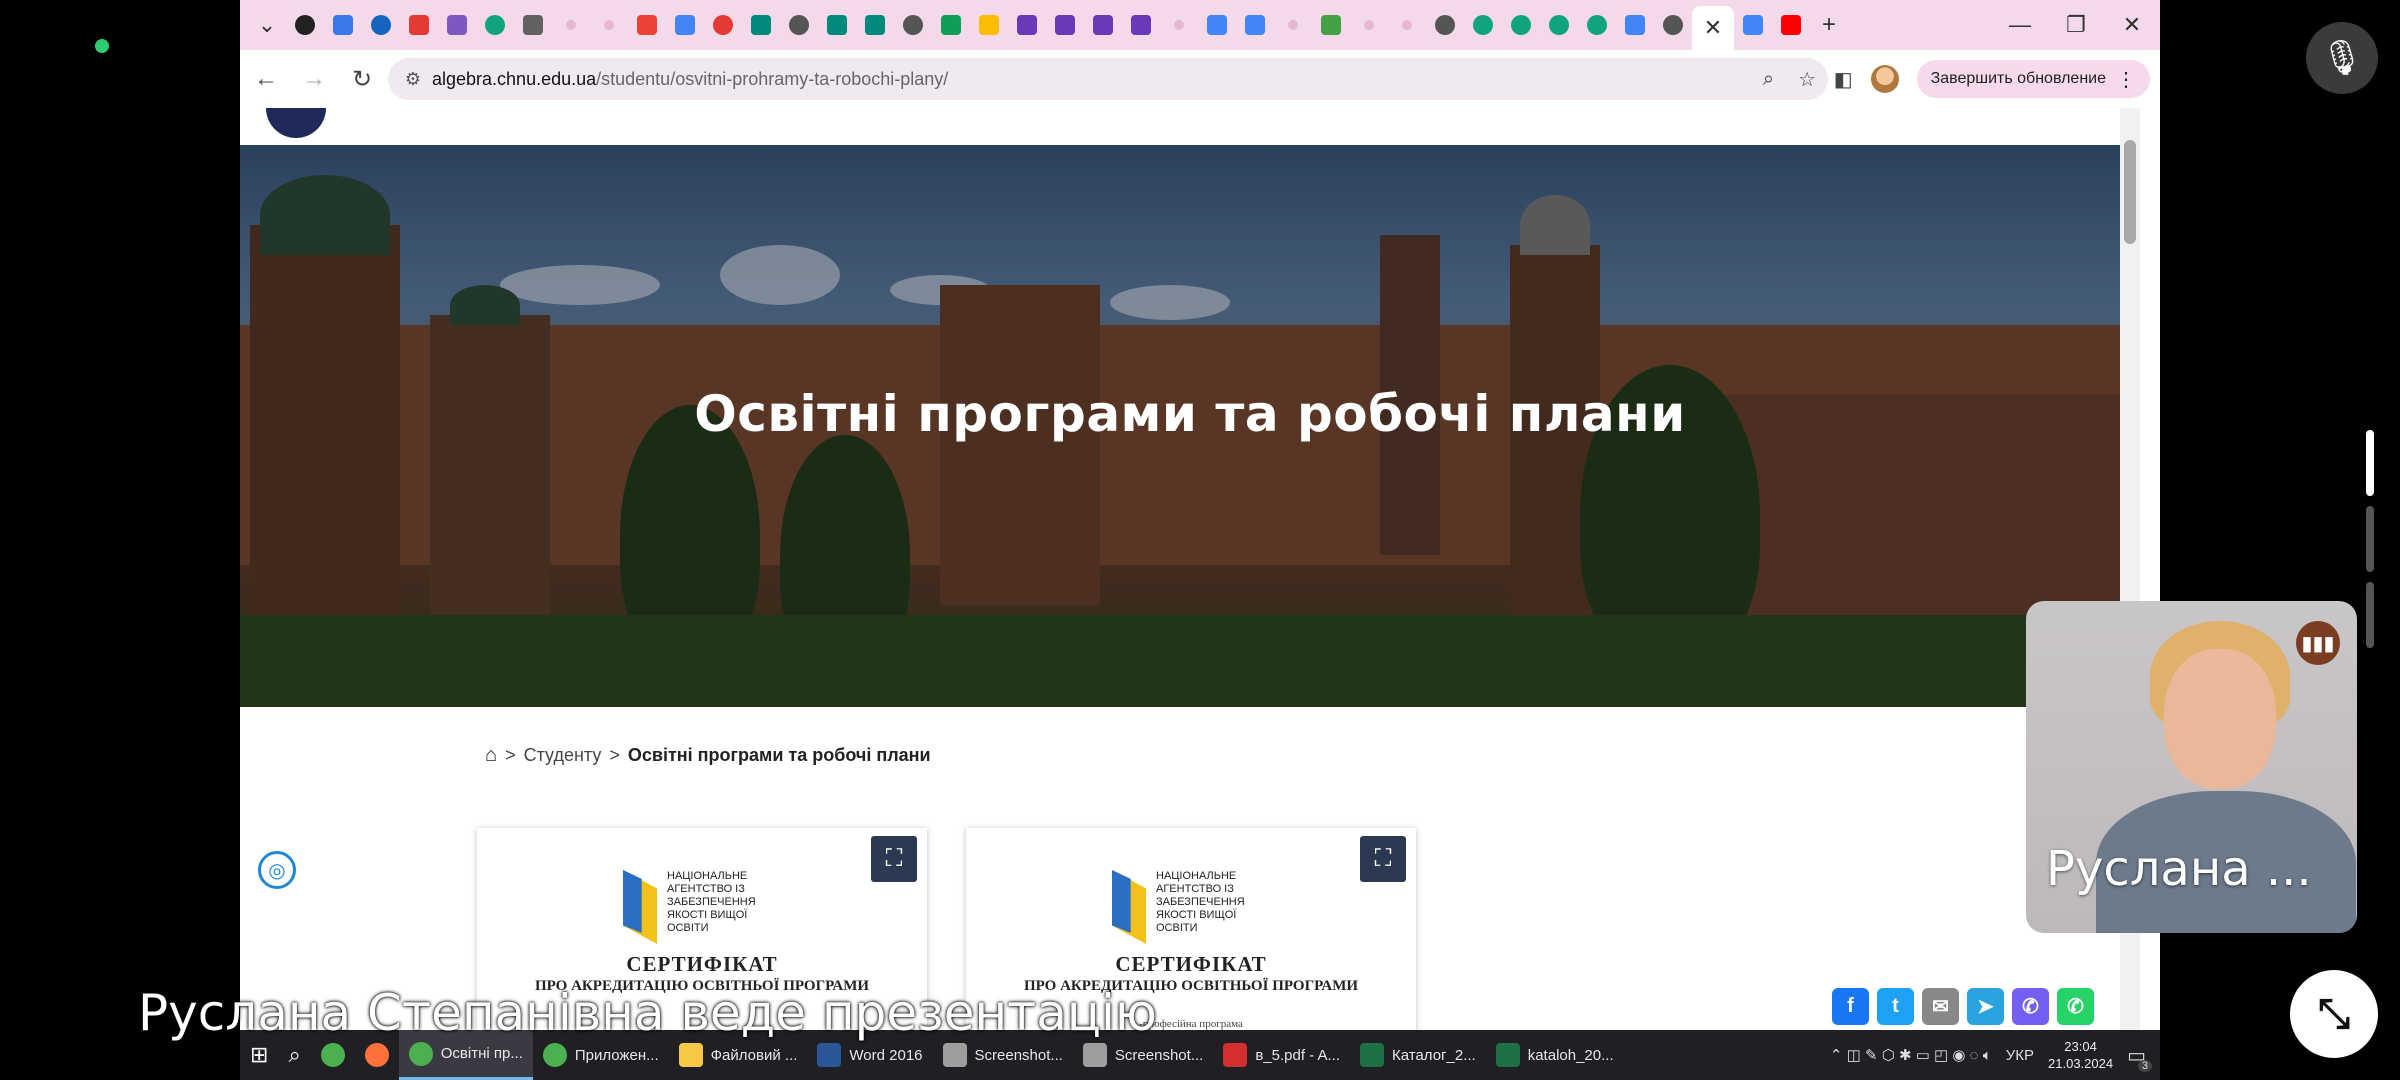 This screenshot has width=2400, height=1080. I want to click on active-tab: ✕, so click(1713, 28).